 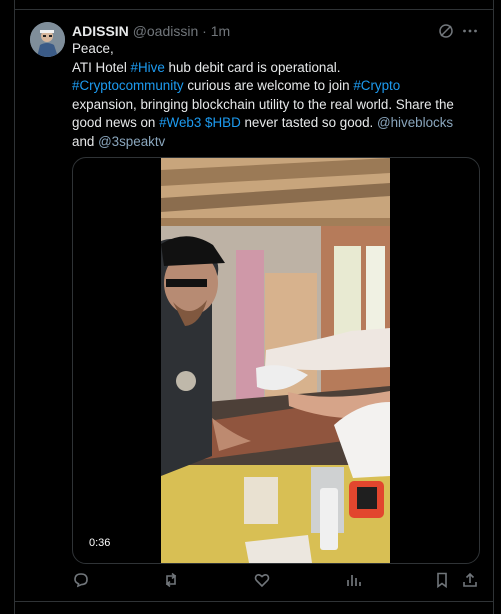 What do you see at coordinates (180, 122) in the screenshot?
I see `hashtag-link: #Web3` at bounding box center [180, 122].